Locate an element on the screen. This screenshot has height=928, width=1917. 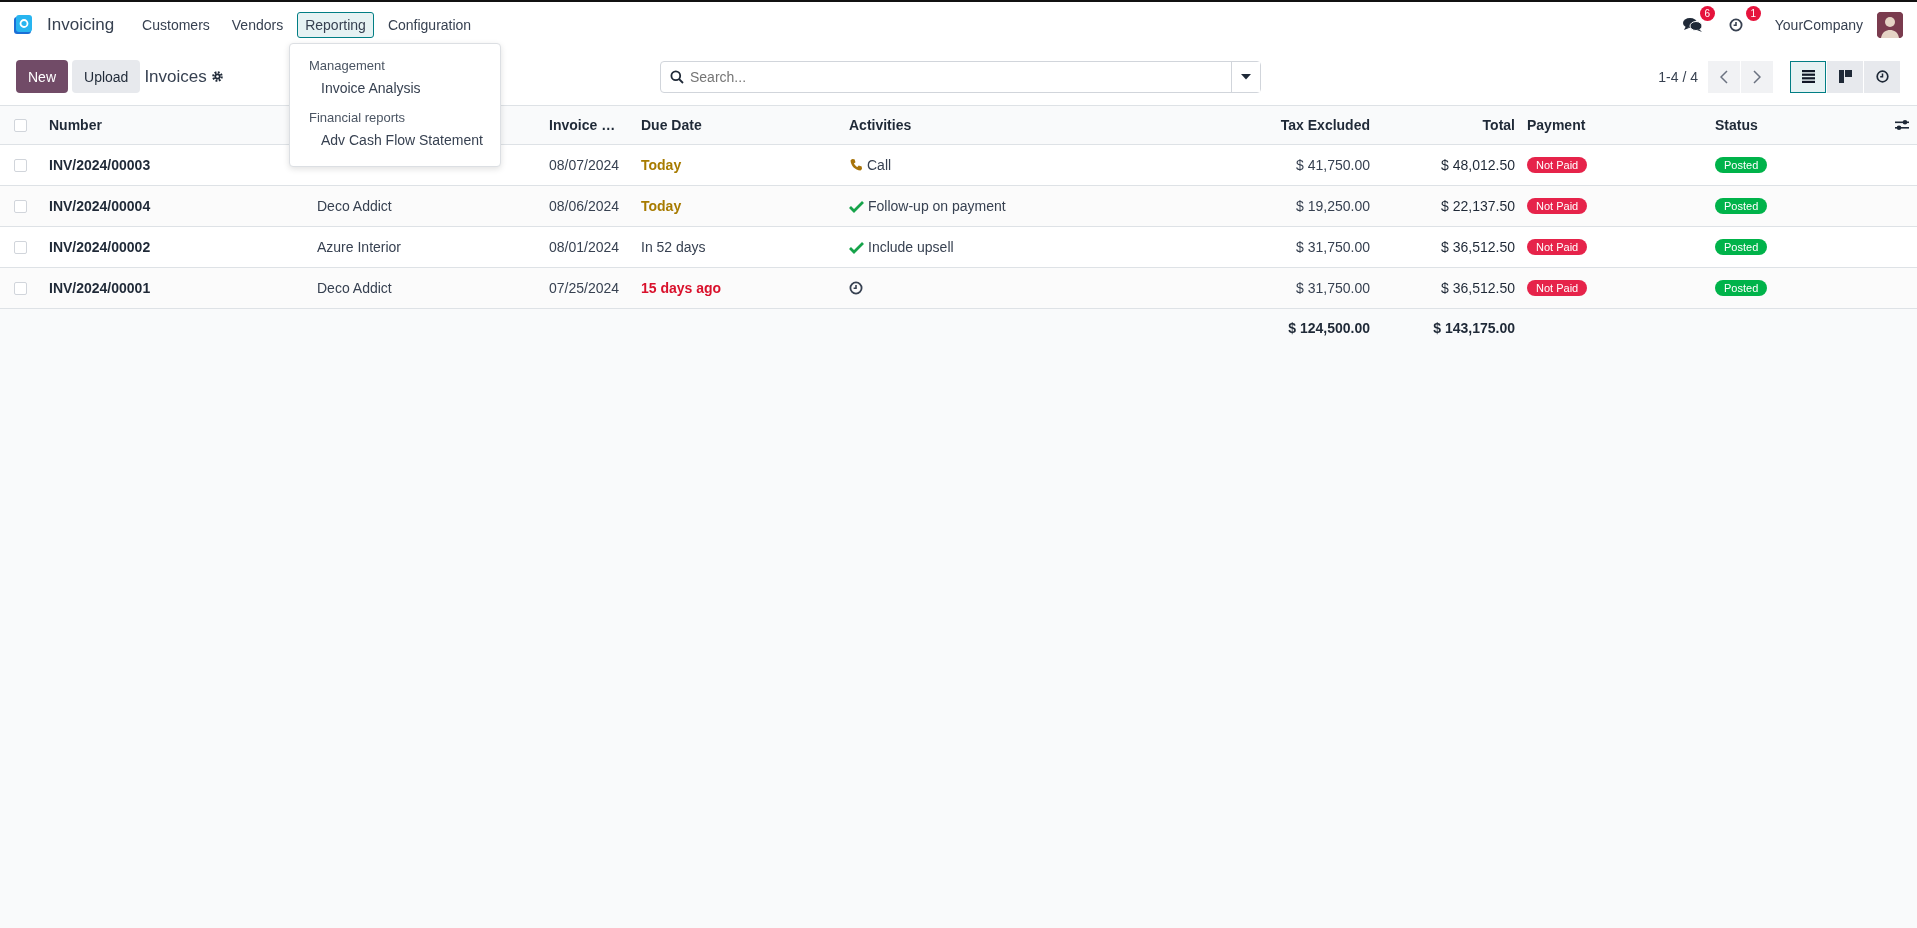
activity-text: Follow-up on payment is located at coordinates (937, 206).